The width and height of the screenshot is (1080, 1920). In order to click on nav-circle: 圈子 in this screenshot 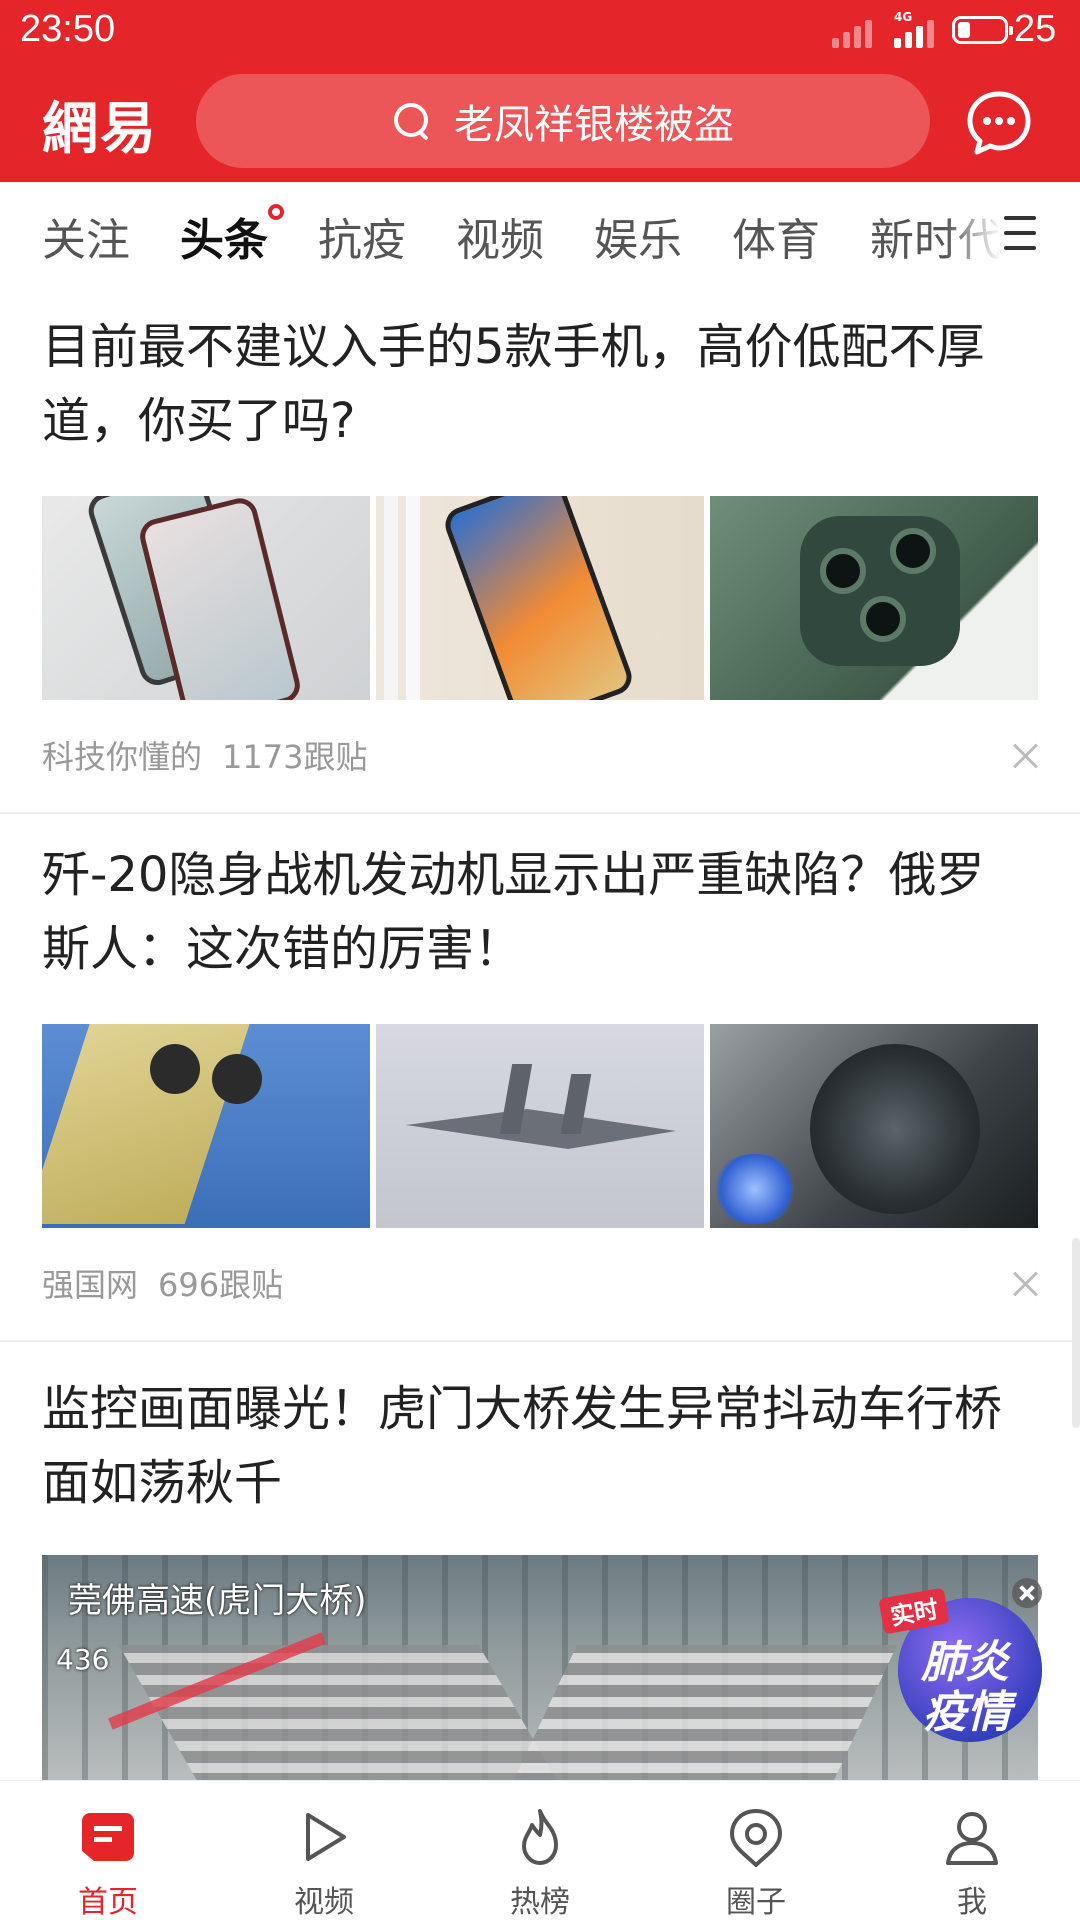, I will do `click(756, 1850)`.